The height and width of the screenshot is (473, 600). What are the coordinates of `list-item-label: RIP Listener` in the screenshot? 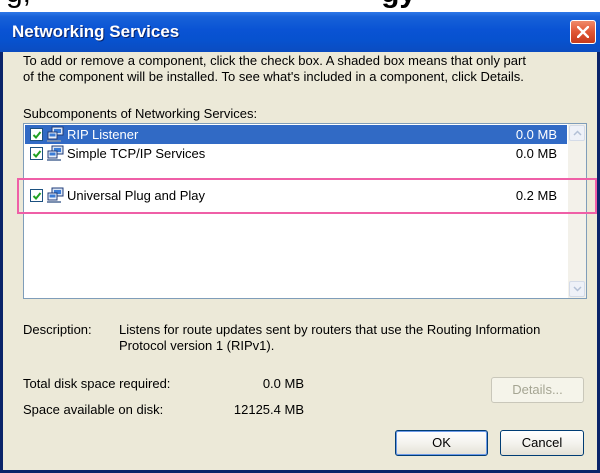 It's located at (103, 134).